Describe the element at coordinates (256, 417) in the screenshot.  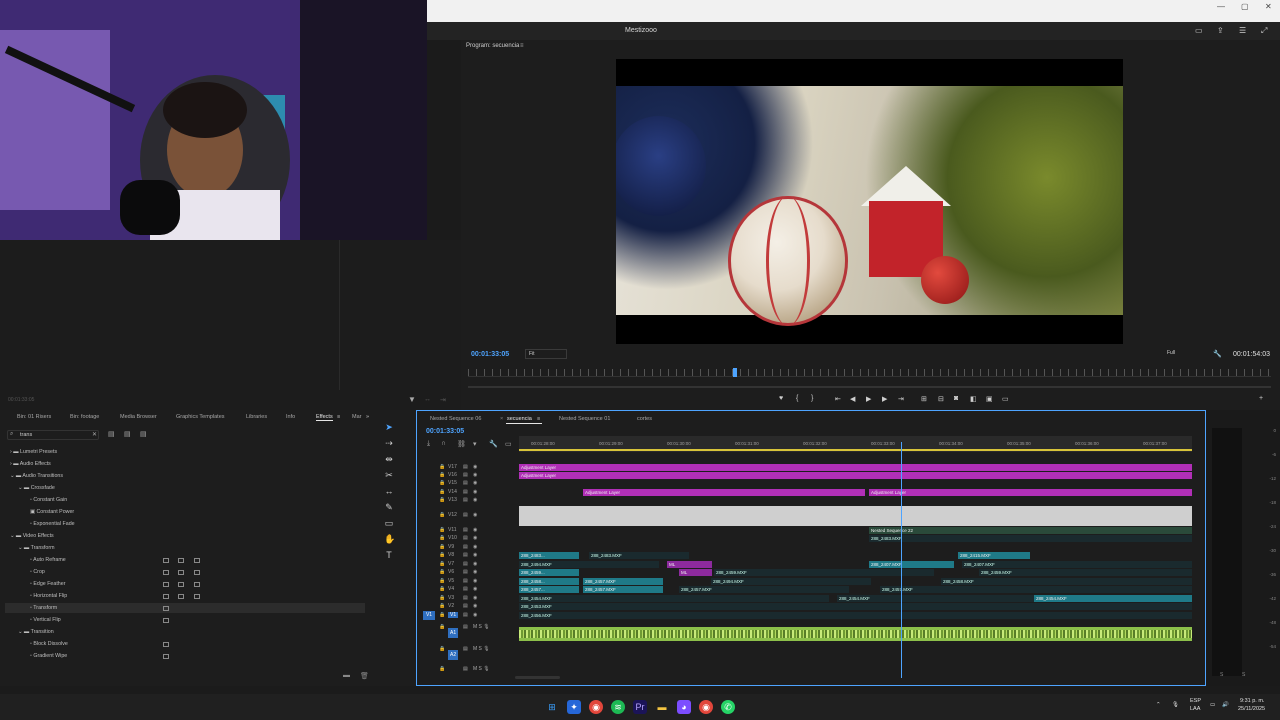
I see `tab-libraries: Libraries` at that location.